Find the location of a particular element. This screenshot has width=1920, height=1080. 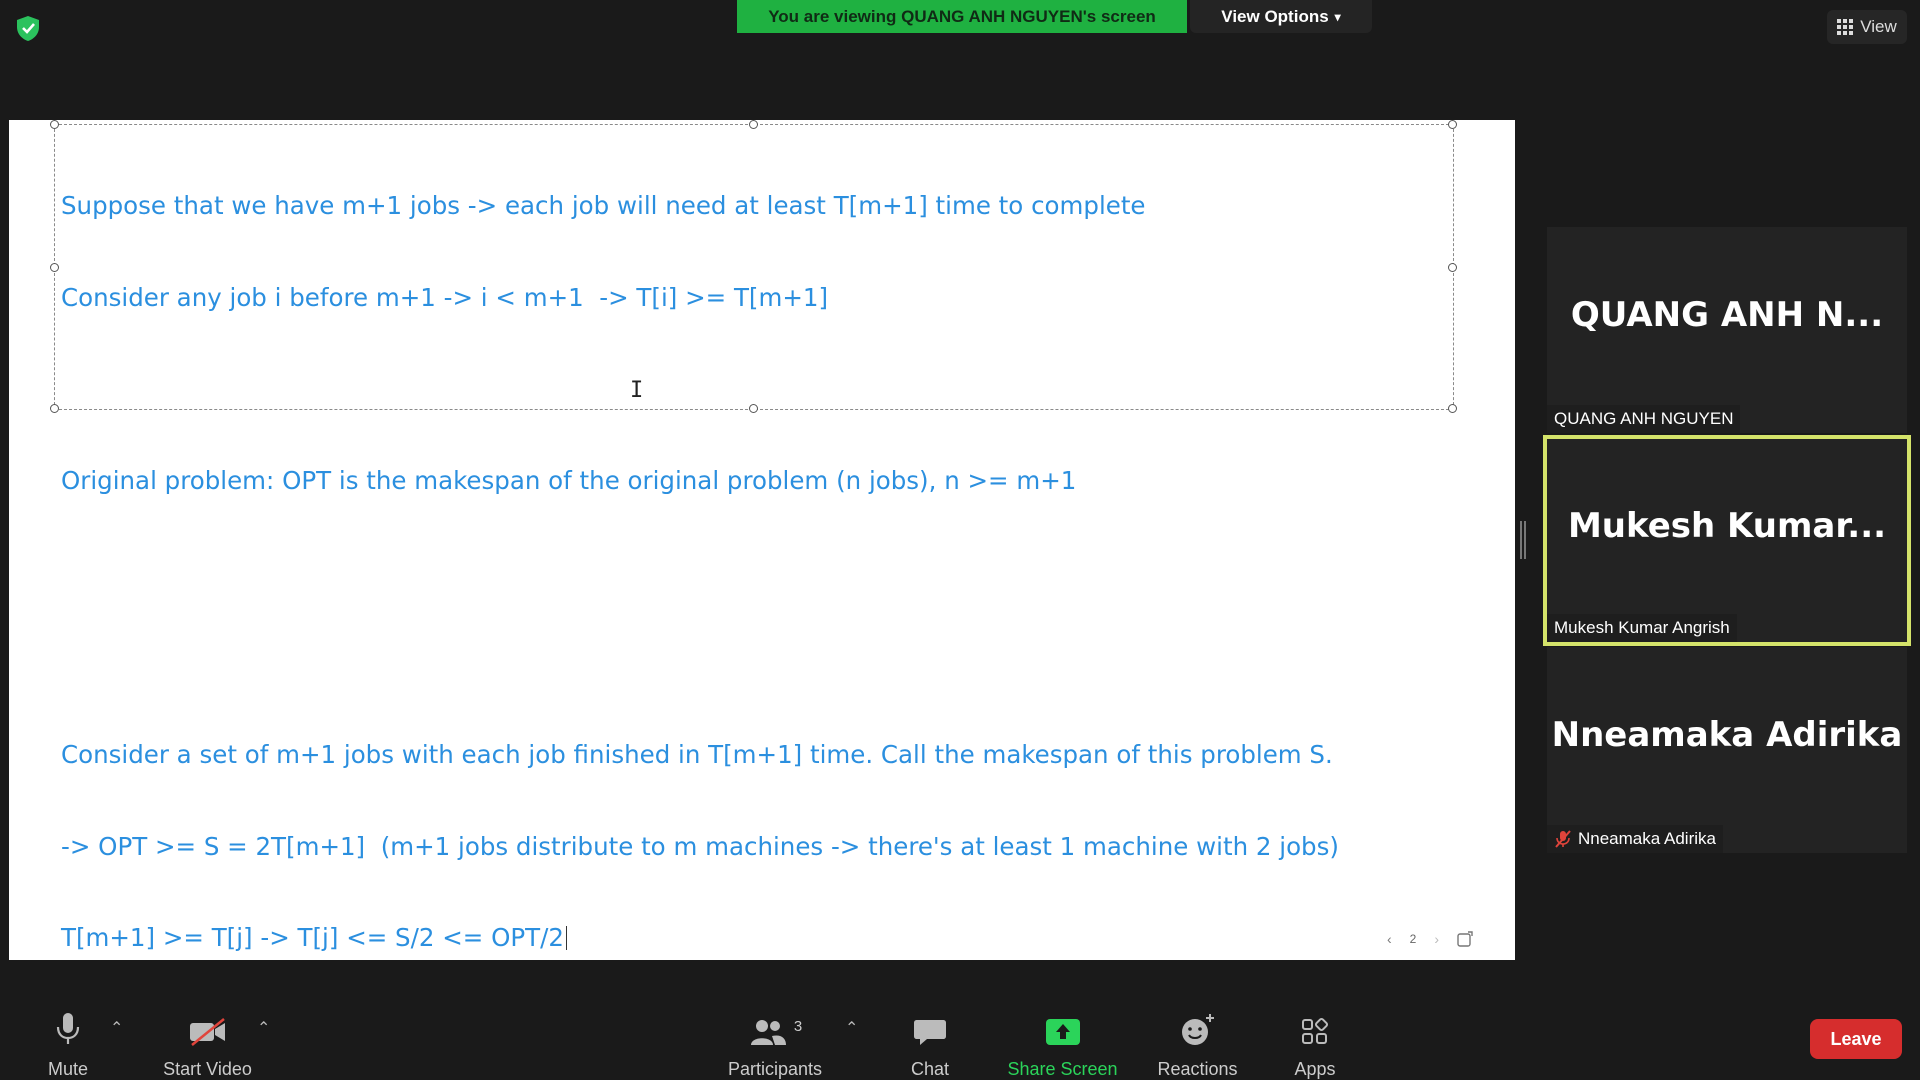

view-options-button: View Options ▾ is located at coordinates (1281, 16).